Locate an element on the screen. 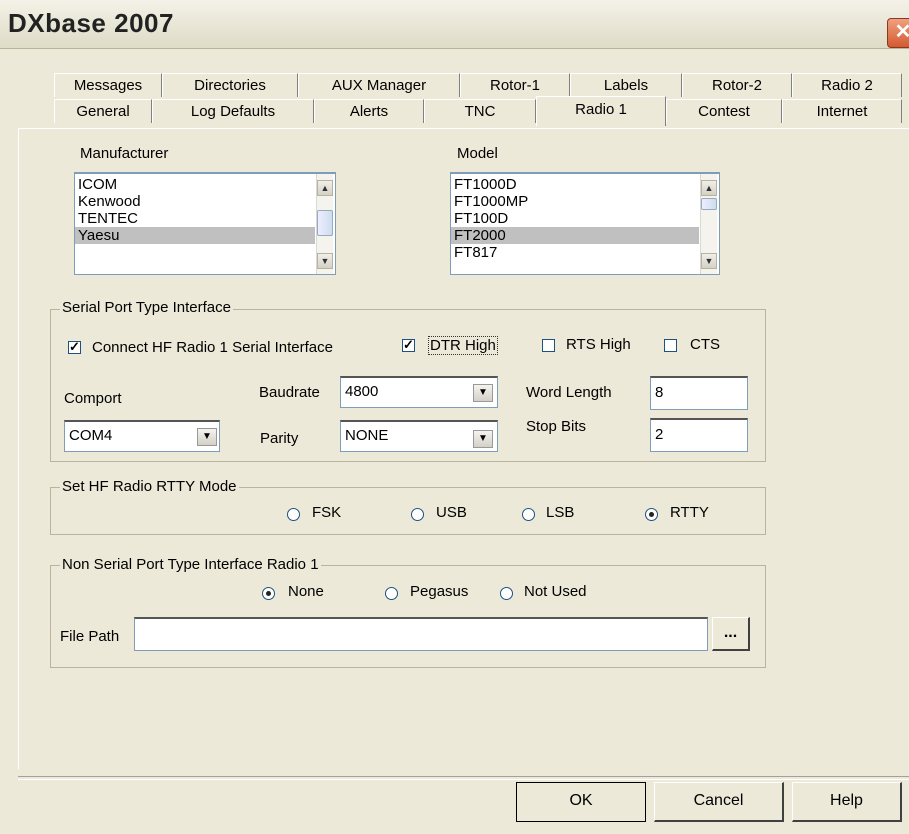  list-item-selected: Yaesu is located at coordinates (195, 235).